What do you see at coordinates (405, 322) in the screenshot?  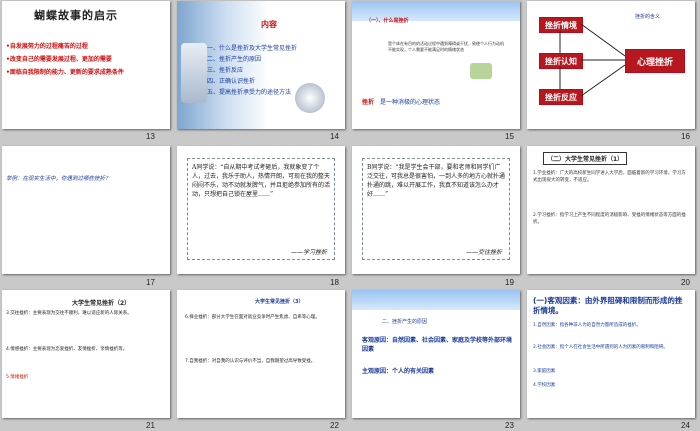 I see `slide-title: 二、挫折产生的原因` at bounding box center [405, 322].